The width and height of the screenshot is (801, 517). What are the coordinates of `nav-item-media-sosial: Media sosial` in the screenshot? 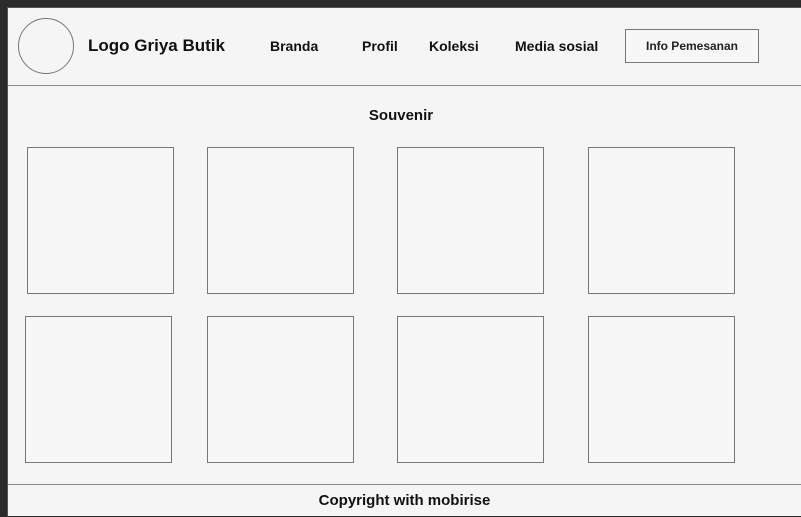 It's located at (556, 46).